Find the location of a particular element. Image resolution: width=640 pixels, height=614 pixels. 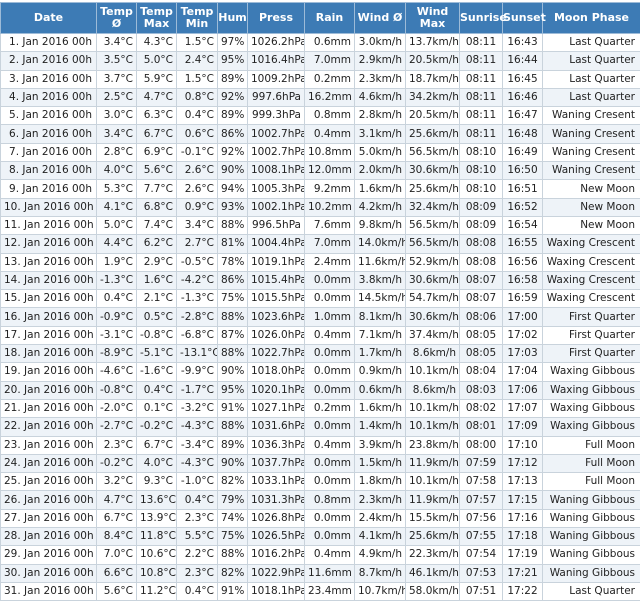

cell-temp-min: -6.8°C is located at coordinates (197, 335).